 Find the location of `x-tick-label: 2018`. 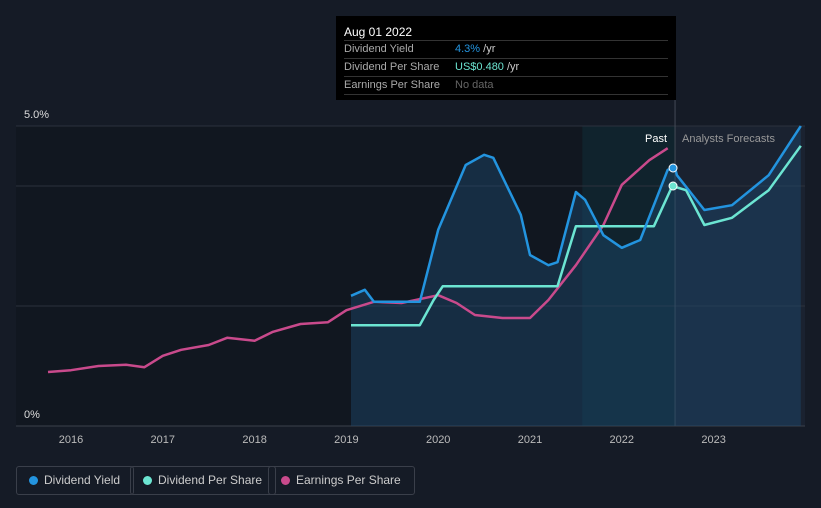

x-tick-label: 2018 is located at coordinates (254, 440).